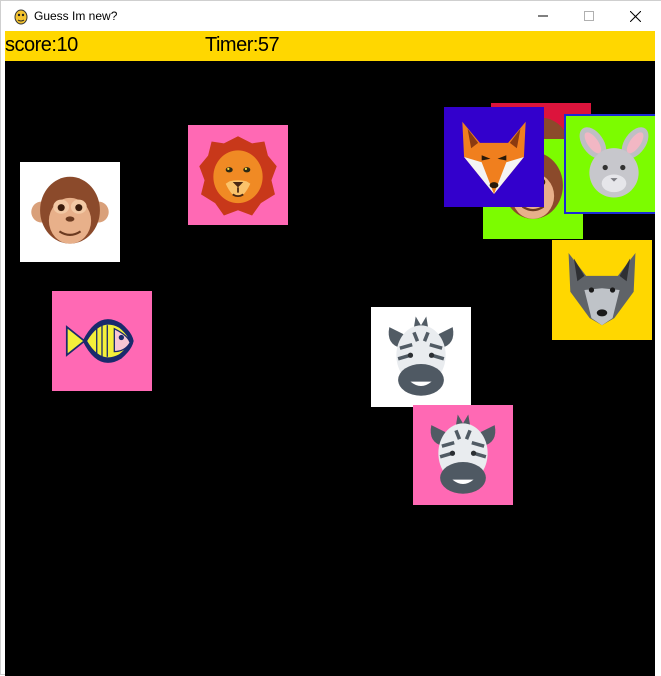  I want to click on monkey-icon, so click(70, 210).